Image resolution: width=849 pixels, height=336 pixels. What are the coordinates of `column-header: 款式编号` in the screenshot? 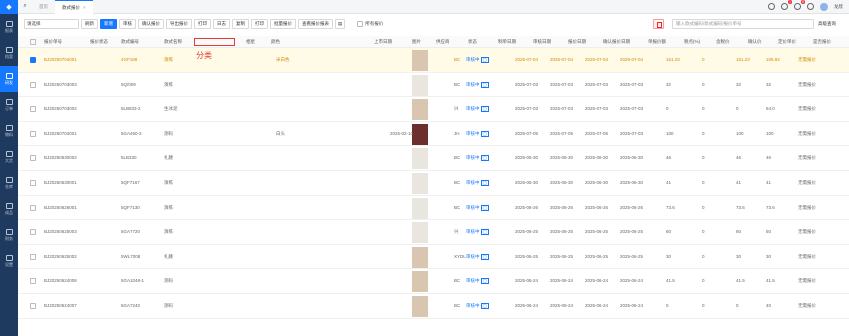 It's located at (130, 42).